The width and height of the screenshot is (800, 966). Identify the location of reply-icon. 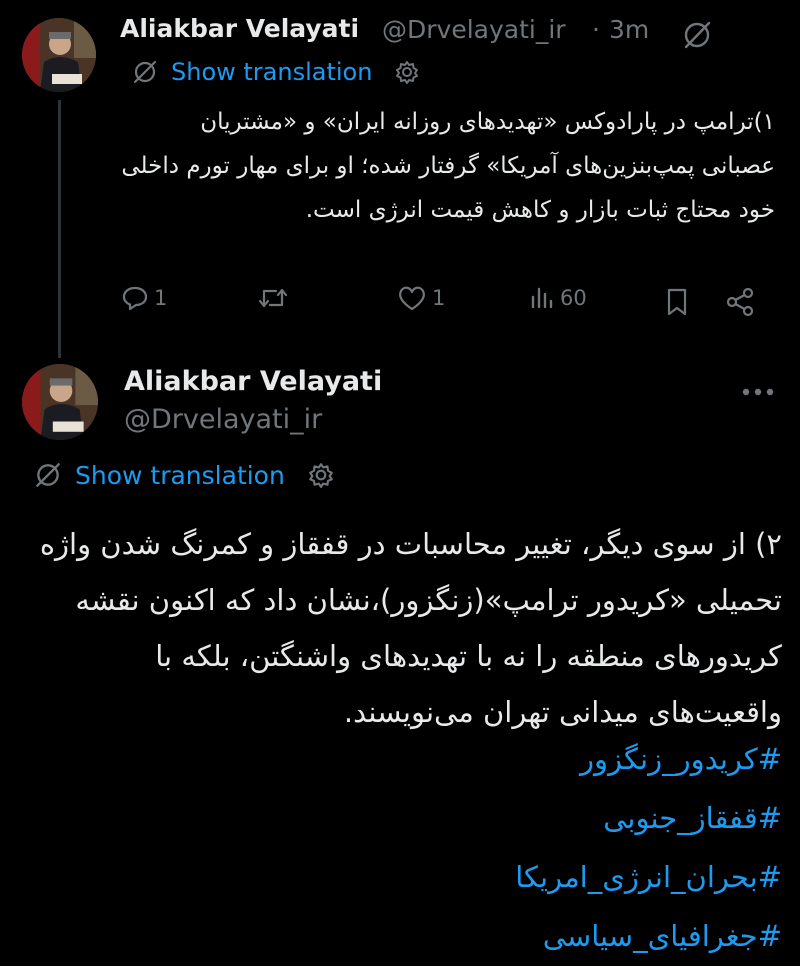
(135, 298).